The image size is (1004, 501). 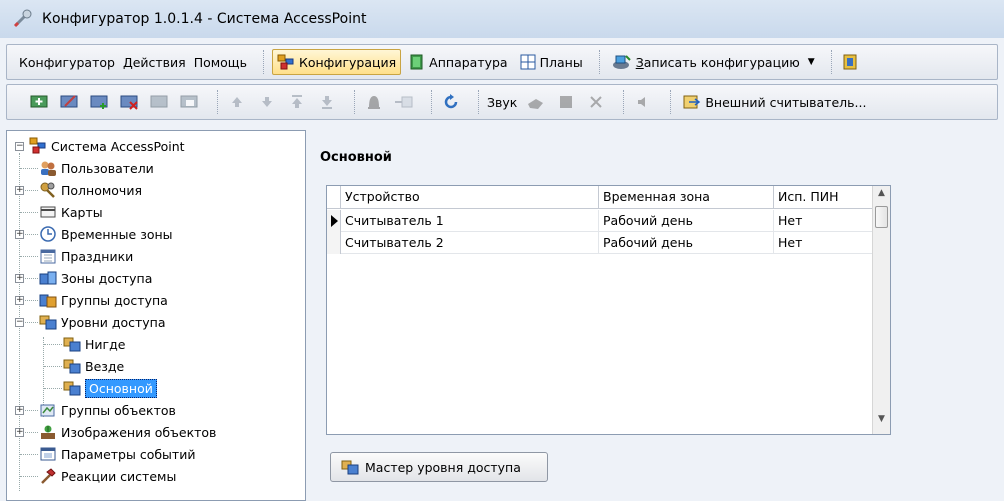 I want to click on menu-configurator: Конфигуратор, so click(x=67, y=62).